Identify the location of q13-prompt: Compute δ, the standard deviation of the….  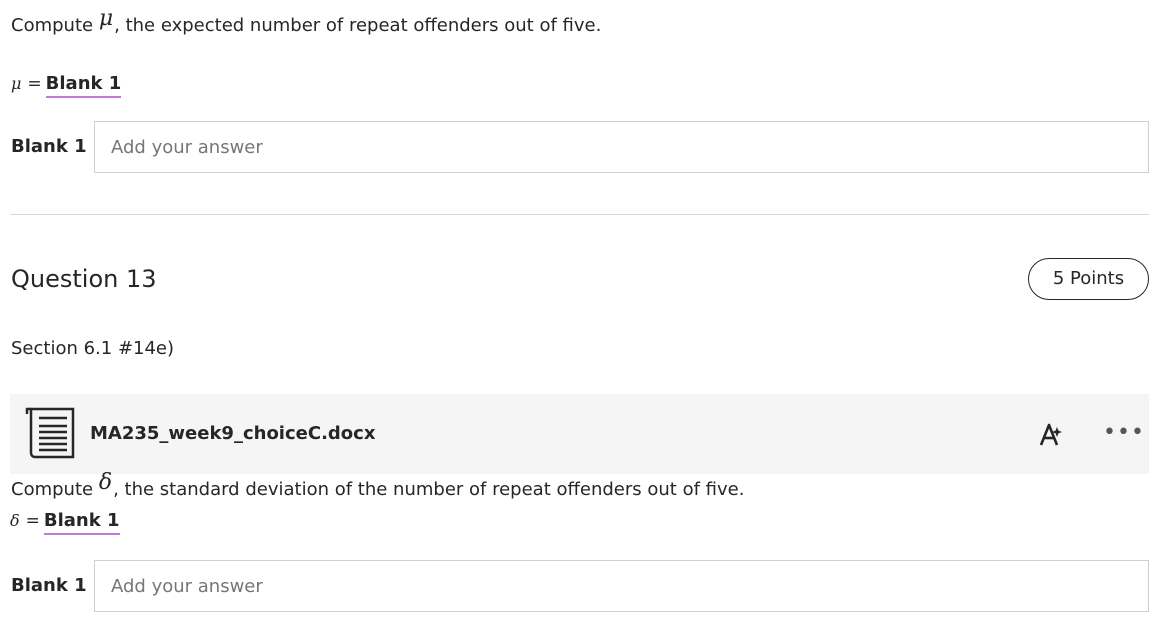
(378, 486).